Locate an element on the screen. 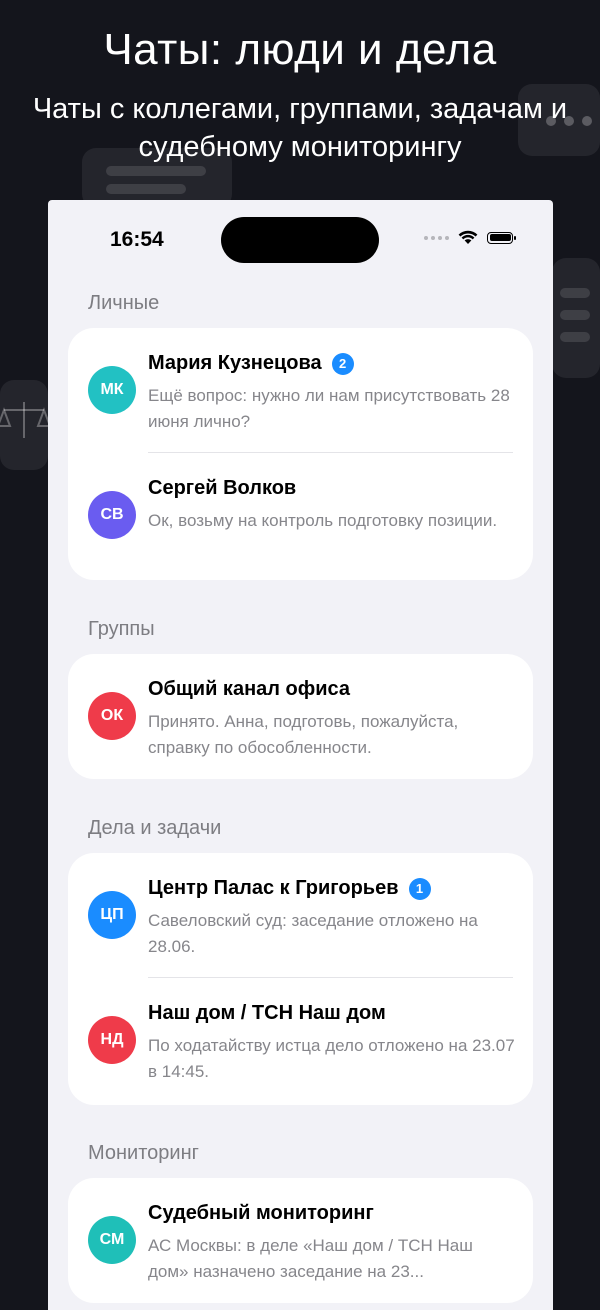 The width and height of the screenshot is (600, 1310). unread-badge: 2 is located at coordinates (342, 363).